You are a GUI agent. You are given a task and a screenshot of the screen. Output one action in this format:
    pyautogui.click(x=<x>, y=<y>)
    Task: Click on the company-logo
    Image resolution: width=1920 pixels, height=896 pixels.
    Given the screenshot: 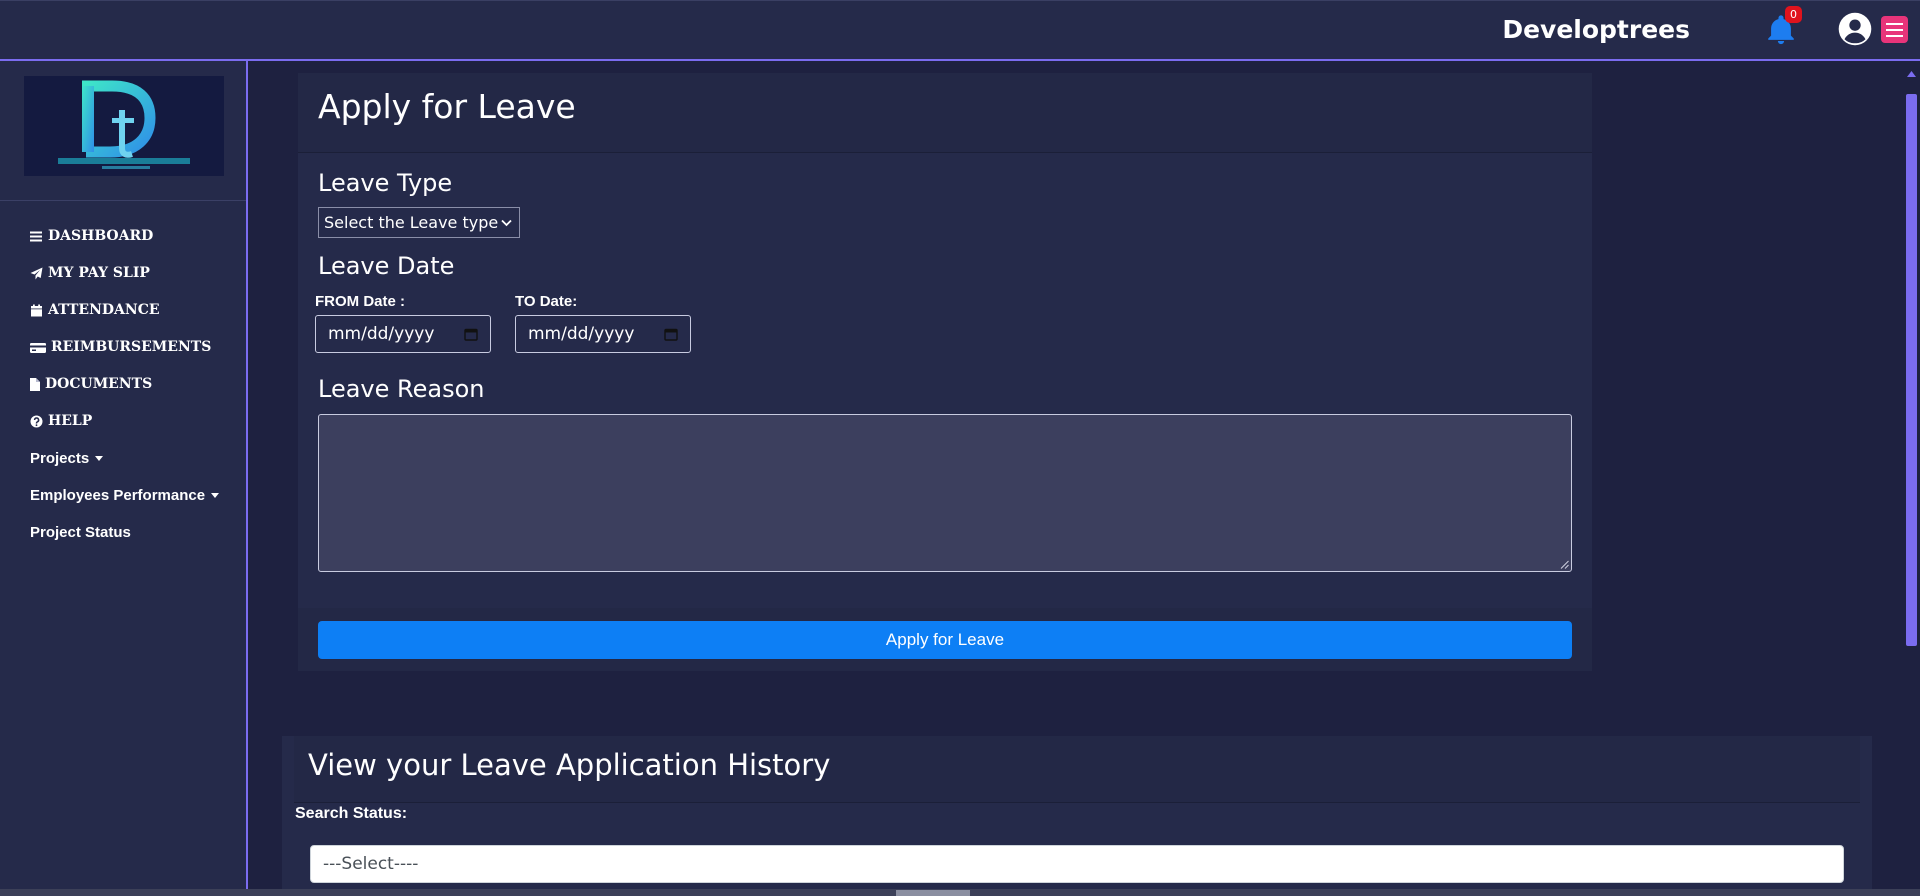 What is the action you would take?
    pyautogui.click(x=124, y=126)
    